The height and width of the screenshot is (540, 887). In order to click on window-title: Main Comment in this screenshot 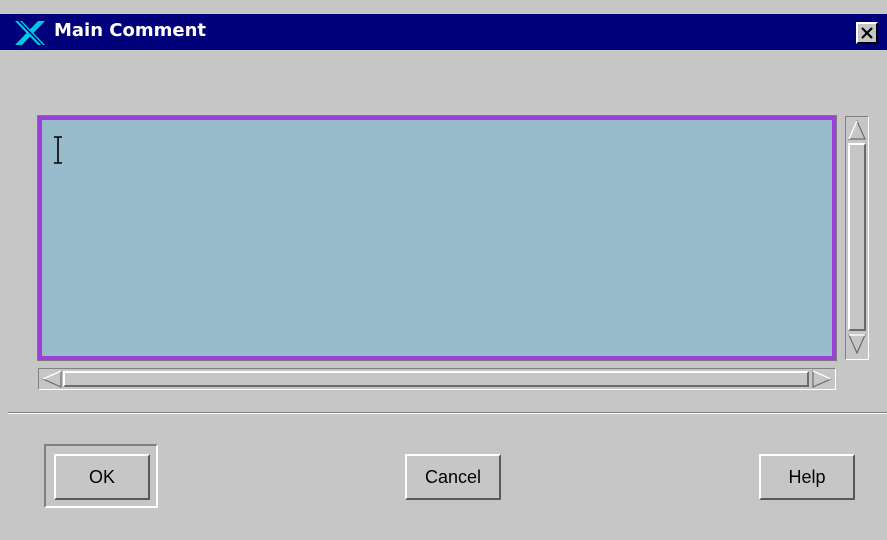, I will do `click(130, 30)`.